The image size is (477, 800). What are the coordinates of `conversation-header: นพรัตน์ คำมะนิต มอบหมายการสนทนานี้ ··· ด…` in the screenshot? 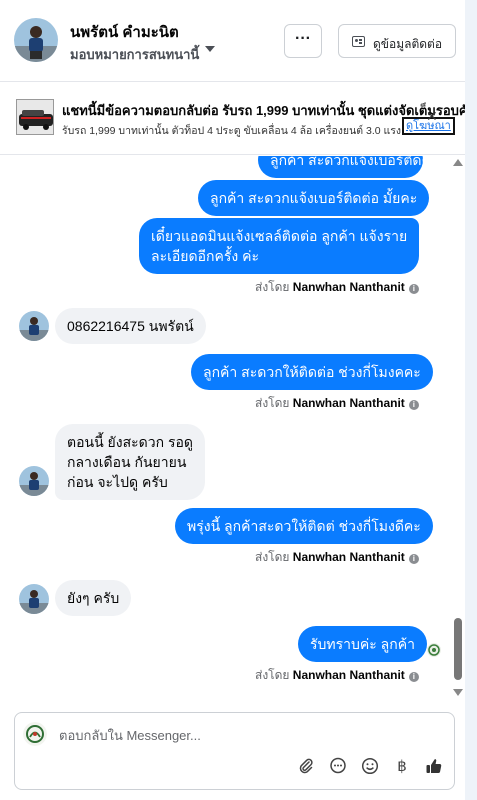 It's located at (232, 41).